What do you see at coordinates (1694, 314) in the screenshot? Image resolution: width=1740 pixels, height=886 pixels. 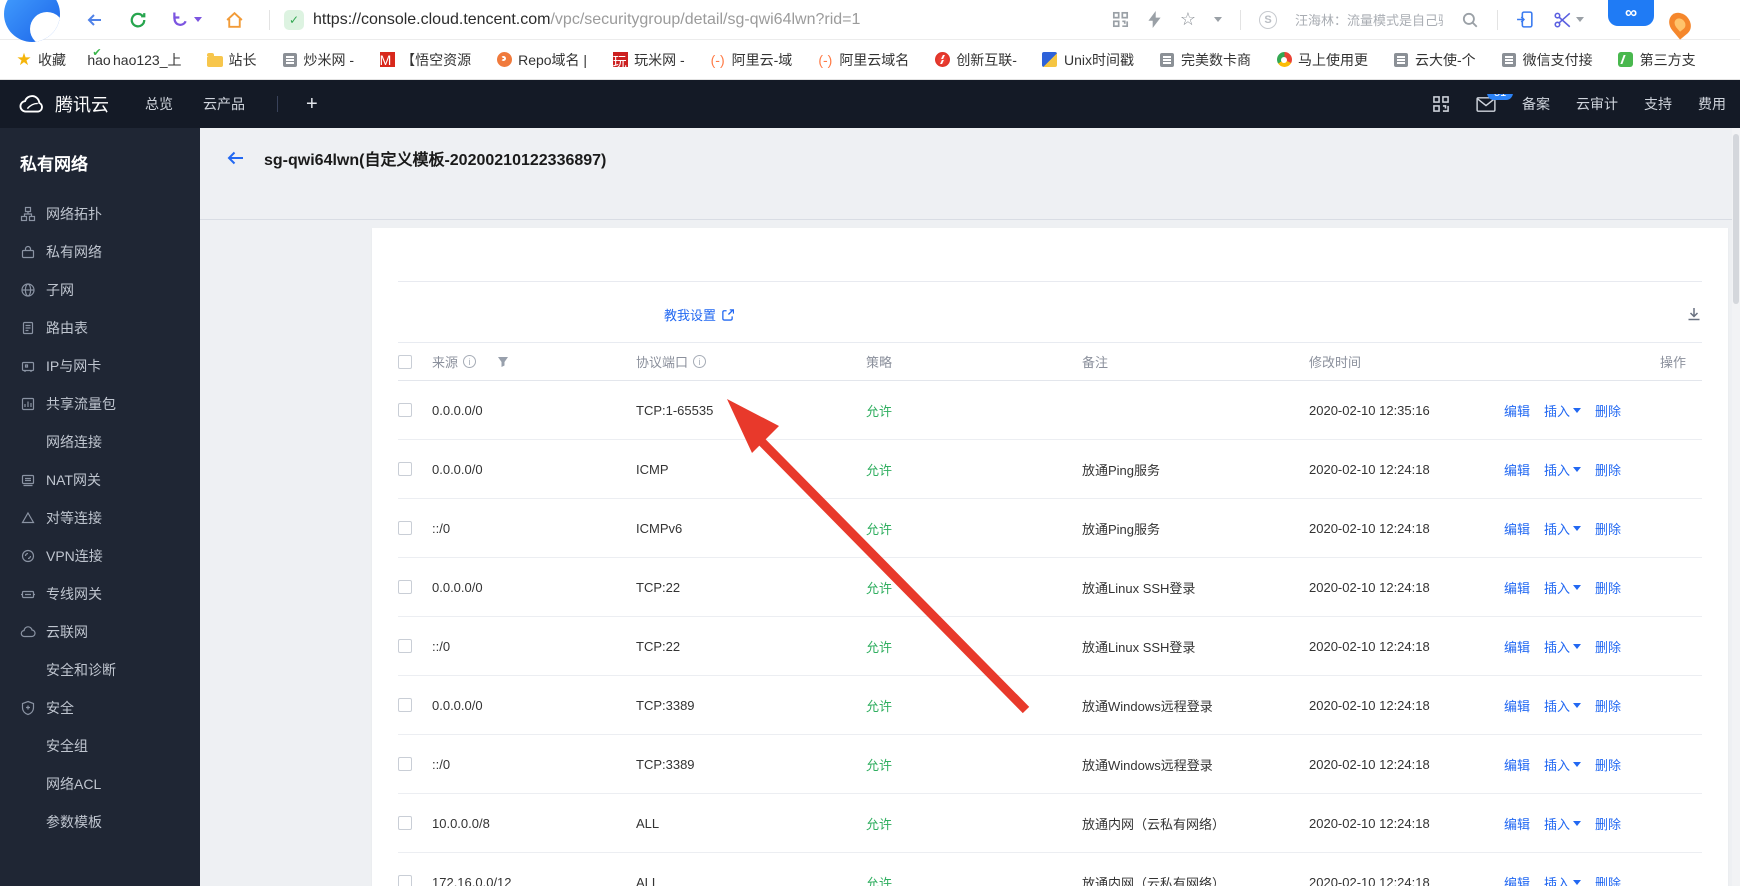 I see `download-icon` at bounding box center [1694, 314].